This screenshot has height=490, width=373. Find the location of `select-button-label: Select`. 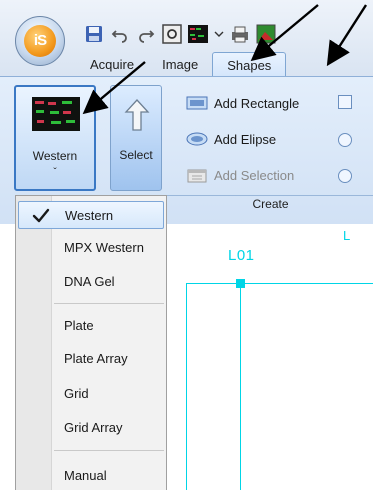

select-button-label: Select is located at coordinates (136, 155).